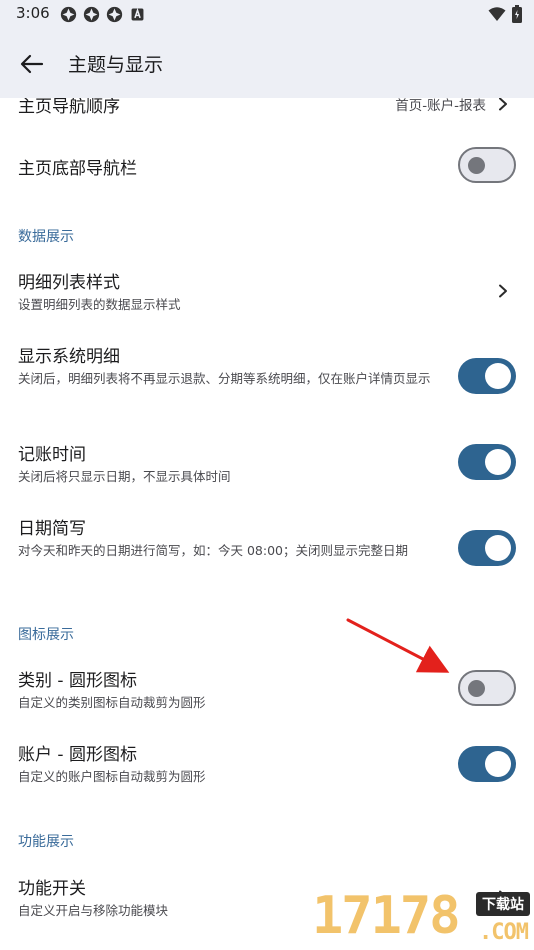 The image size is (534, 950). What do you see at coordinates (124, 476) in the screenshot?
I see `setting-subtitle: 关闭后将只显示日期，不显示具体时间` at bounding box center [124, 476].